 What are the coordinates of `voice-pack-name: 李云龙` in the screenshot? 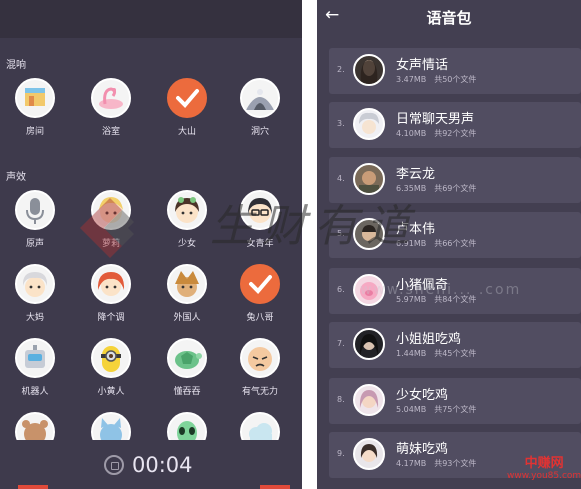 It's located at (416, 174).